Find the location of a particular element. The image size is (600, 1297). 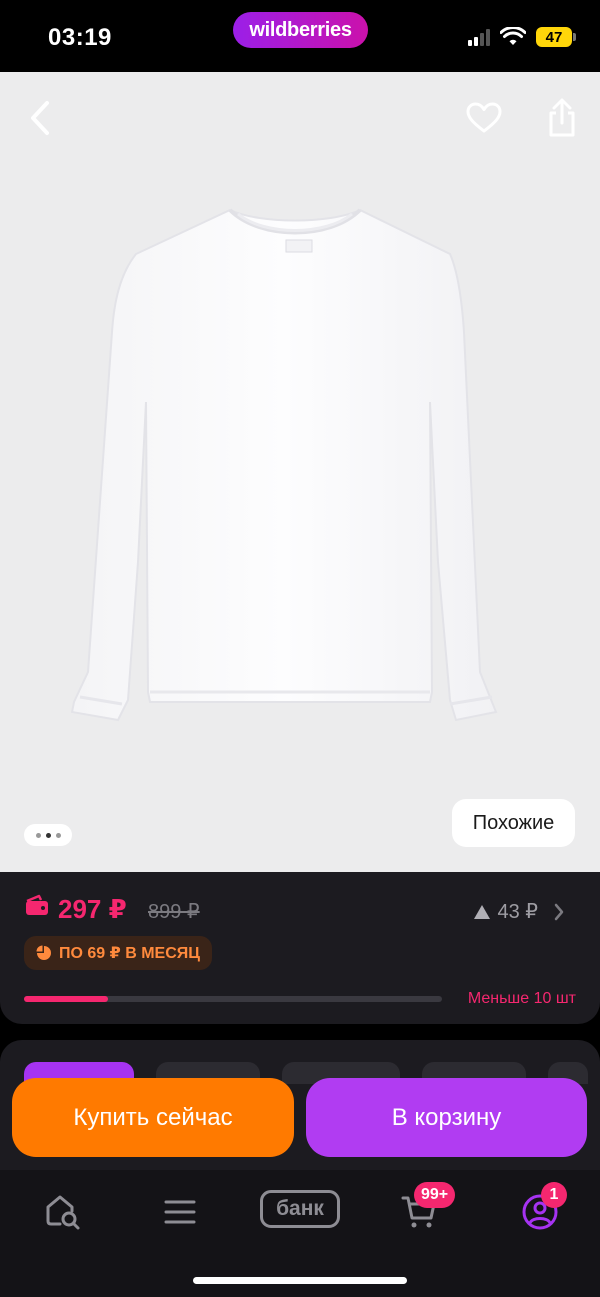

tab-catalog is located at coordinates (180, 1212).